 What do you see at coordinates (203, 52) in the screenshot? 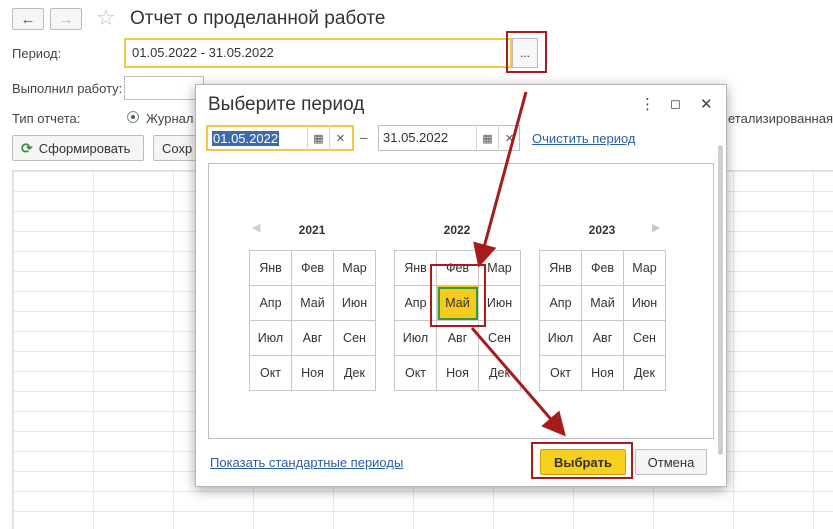
I see `period-value: 01.05.2022 - 31.05.2022` at bounding box center [203, 52].